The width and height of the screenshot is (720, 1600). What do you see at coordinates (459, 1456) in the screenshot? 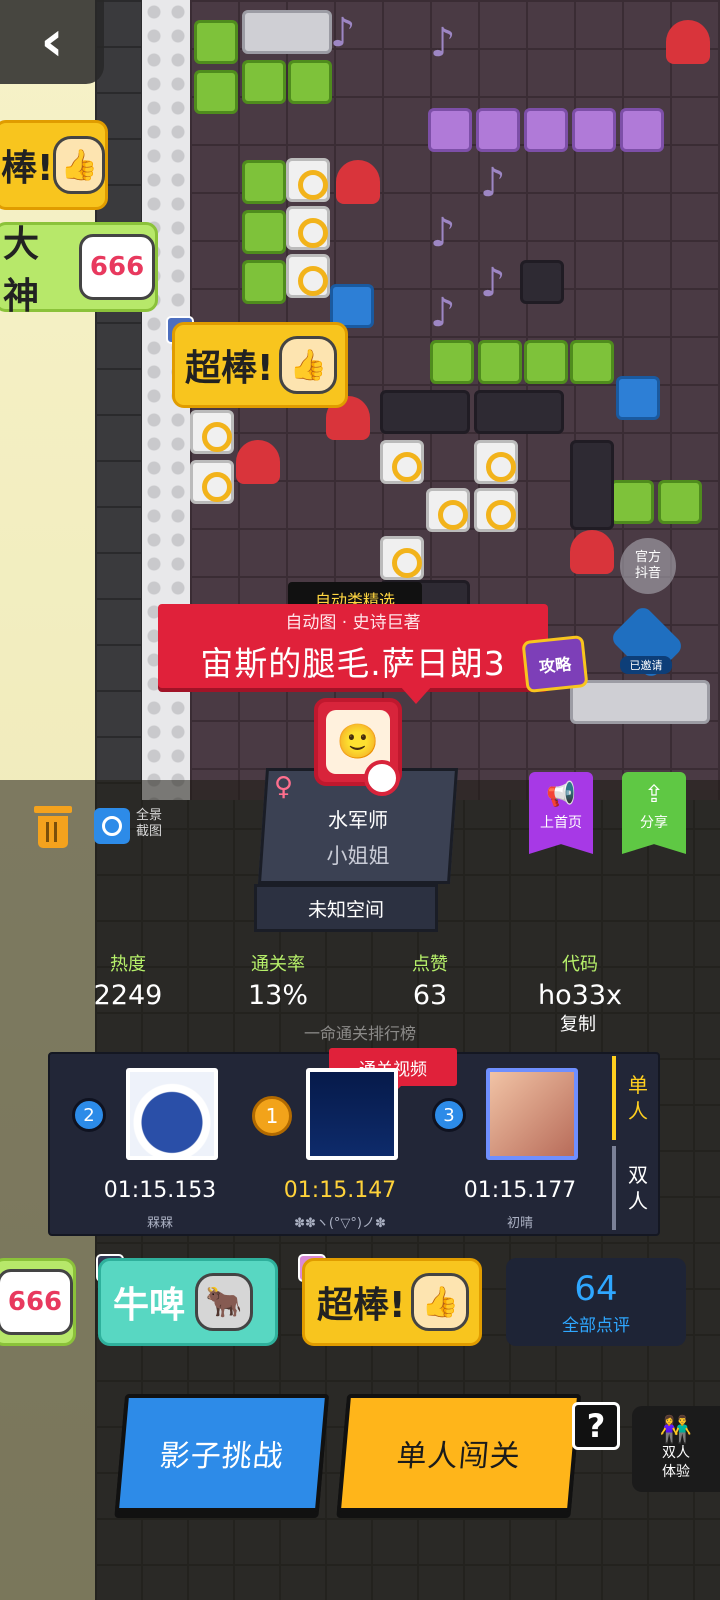
I see `button-label: 单人闯关` at bounding box center [459, 1456].